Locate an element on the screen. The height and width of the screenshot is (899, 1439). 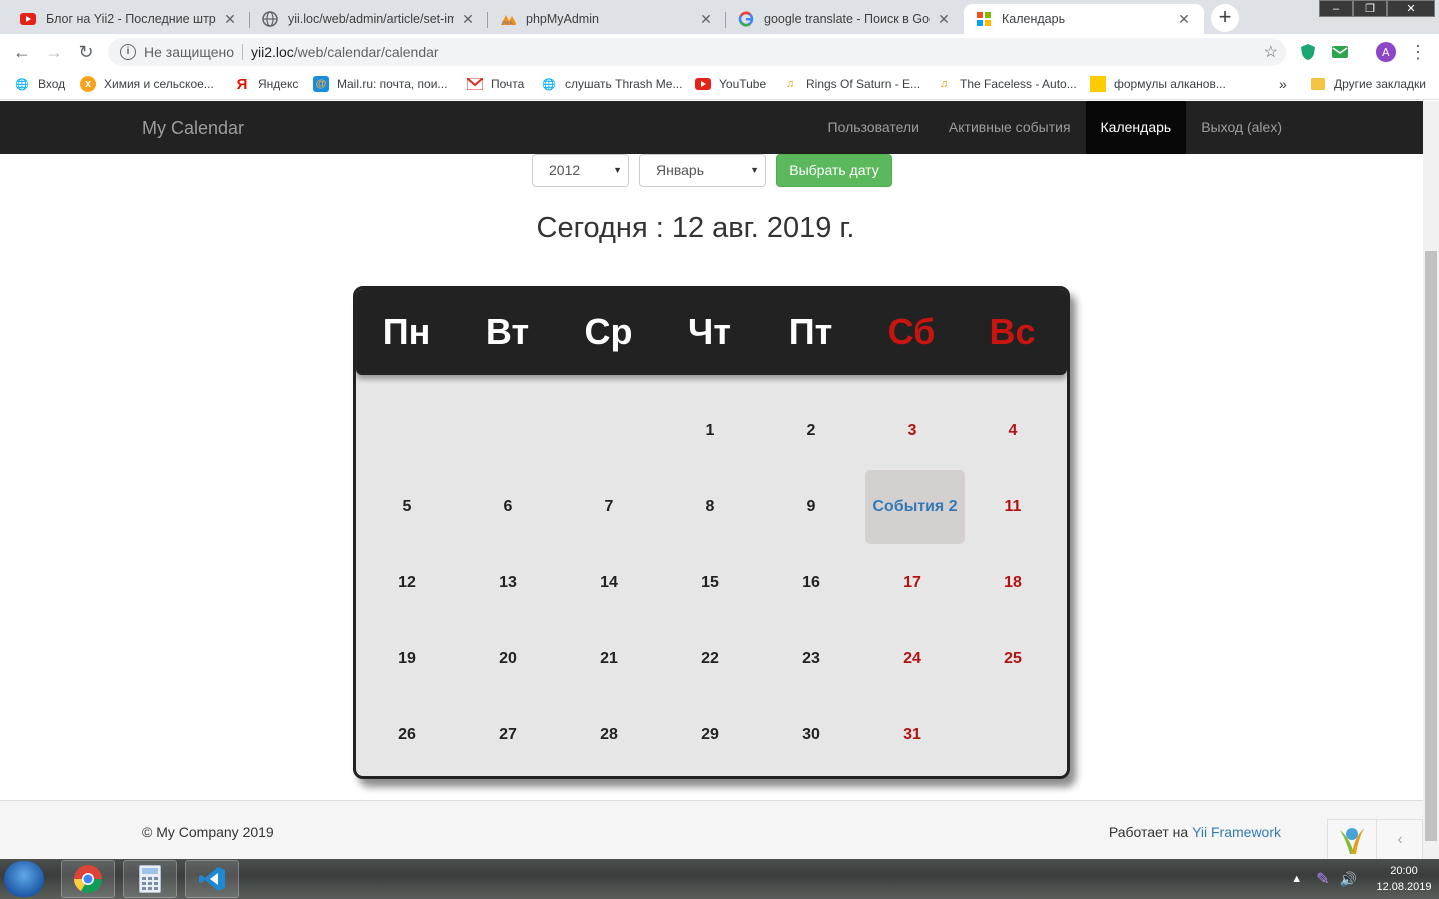
system-tray: ▲ ✎ 🔊 20:00 12.08.2019 is located at coordinates (1365, 879).